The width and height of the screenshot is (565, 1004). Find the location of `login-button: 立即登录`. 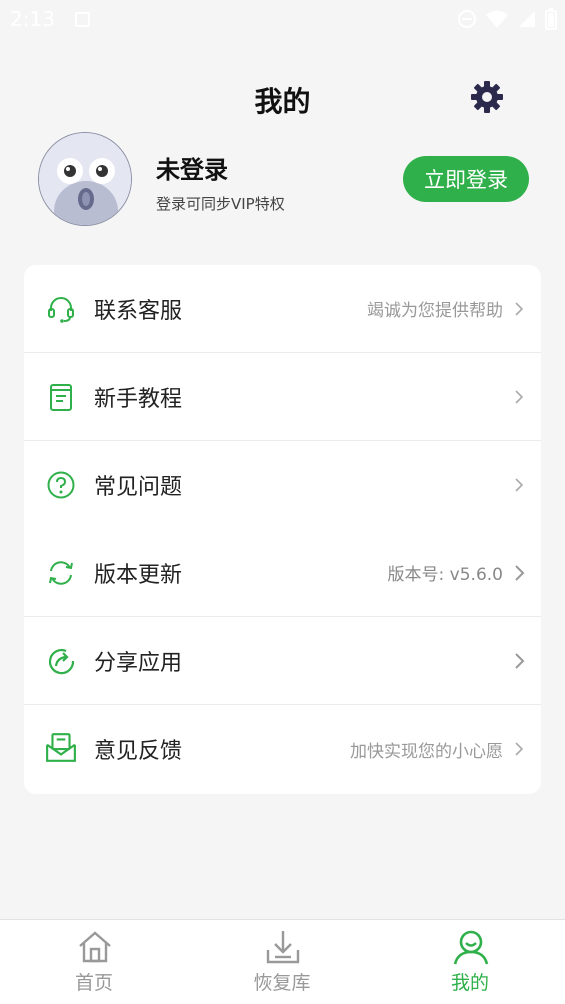

login-button: 立即登录 is located at coordinates (466, 179).